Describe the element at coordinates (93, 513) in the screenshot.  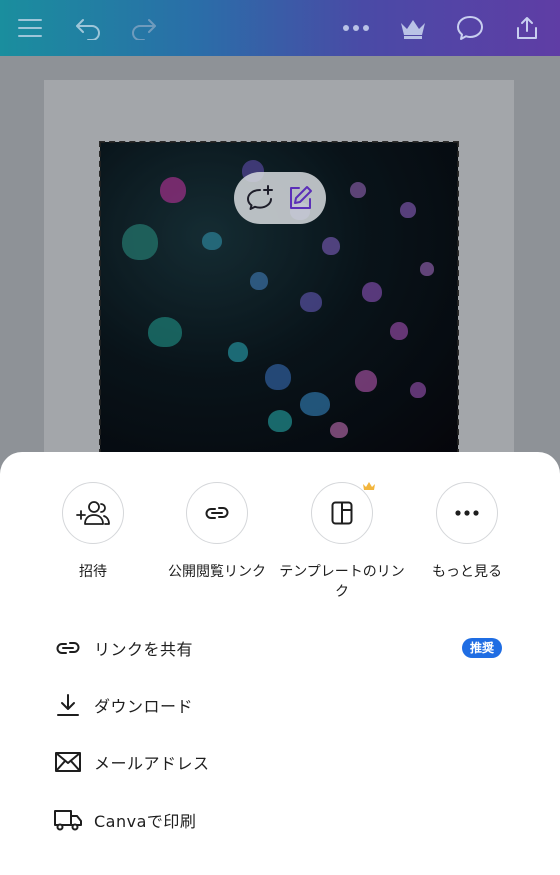
I see `invite-icon` at that location.